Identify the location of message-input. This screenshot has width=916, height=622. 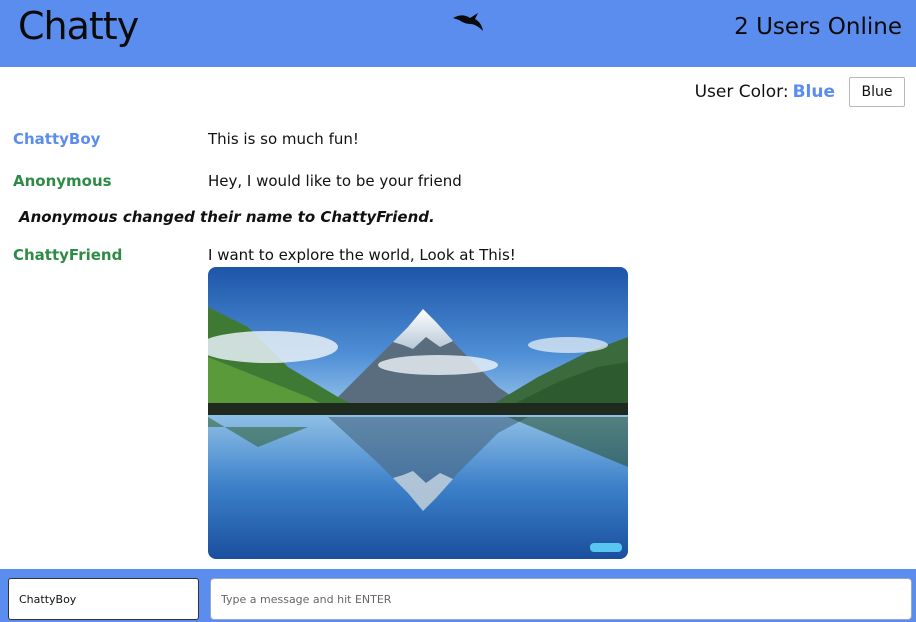
(561, 599).